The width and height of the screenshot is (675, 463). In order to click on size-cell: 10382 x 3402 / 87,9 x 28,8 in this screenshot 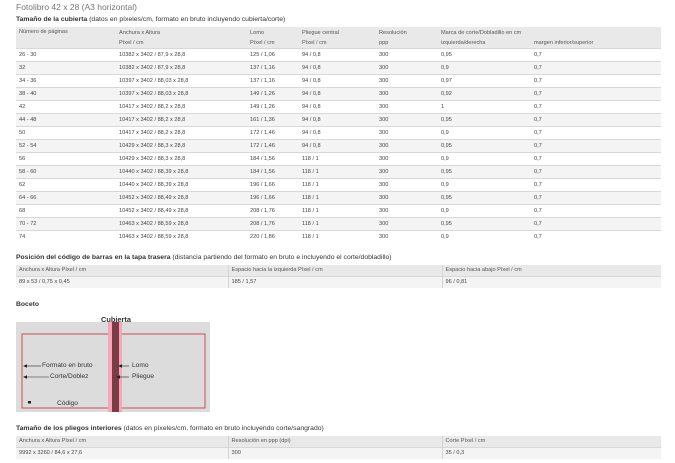, I will do `click(181, 67)`.